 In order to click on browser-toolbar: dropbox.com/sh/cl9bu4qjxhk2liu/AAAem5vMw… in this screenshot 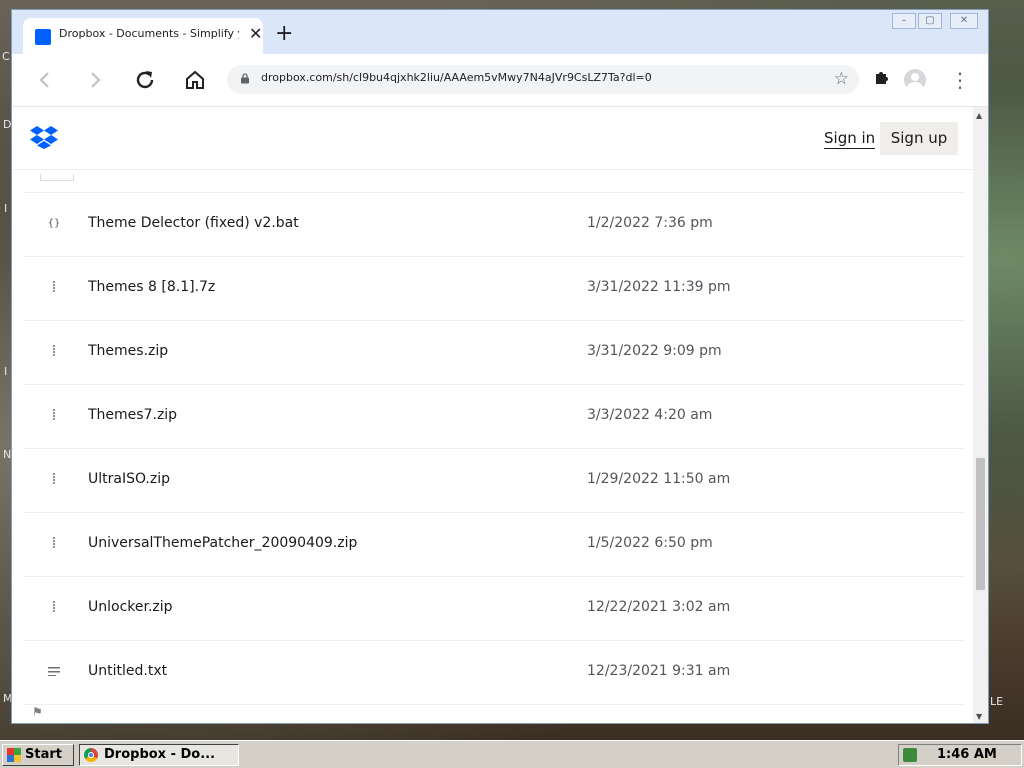, I will do `click(500, 80)`.